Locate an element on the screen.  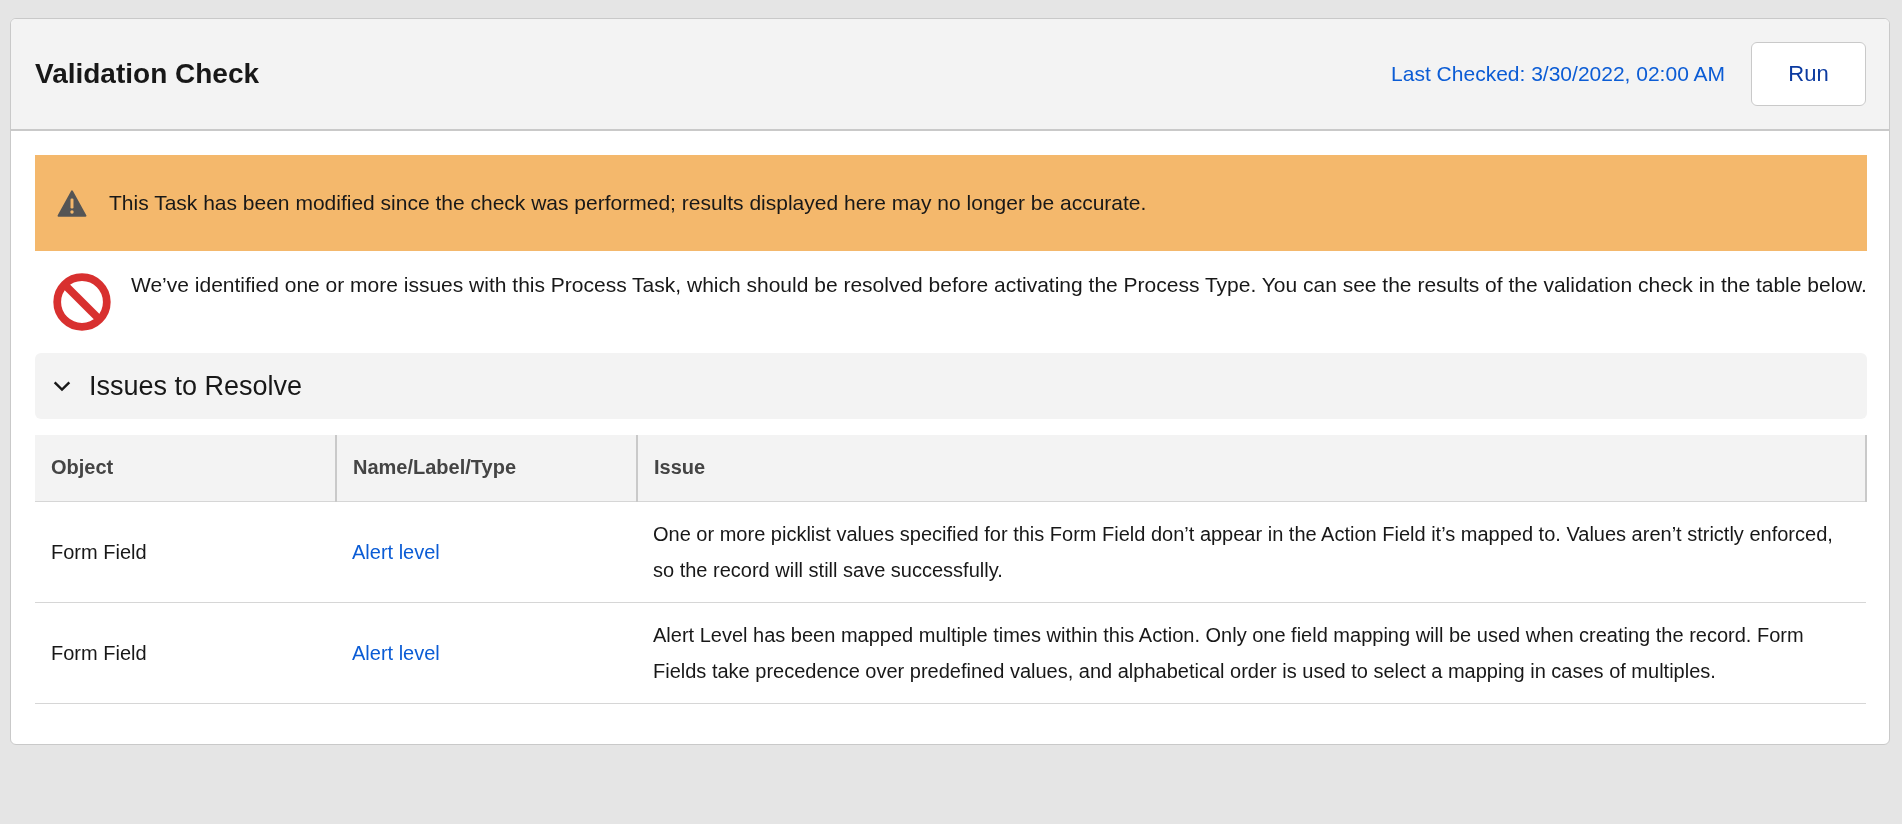
column-header: Object is located at coordinates (185, 468).